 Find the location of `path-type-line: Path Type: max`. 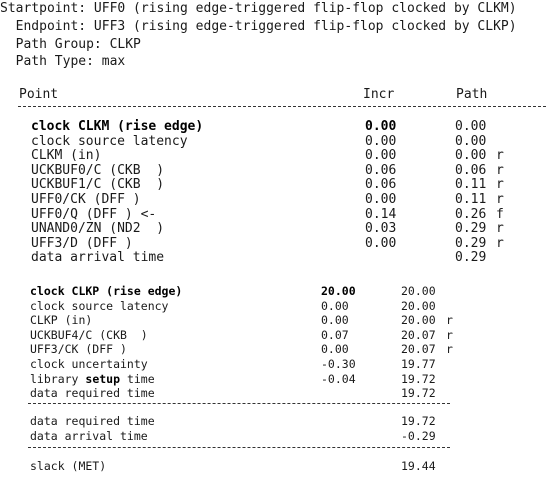

path-type-line: Path Type: max is located at coordinates (63, 61).